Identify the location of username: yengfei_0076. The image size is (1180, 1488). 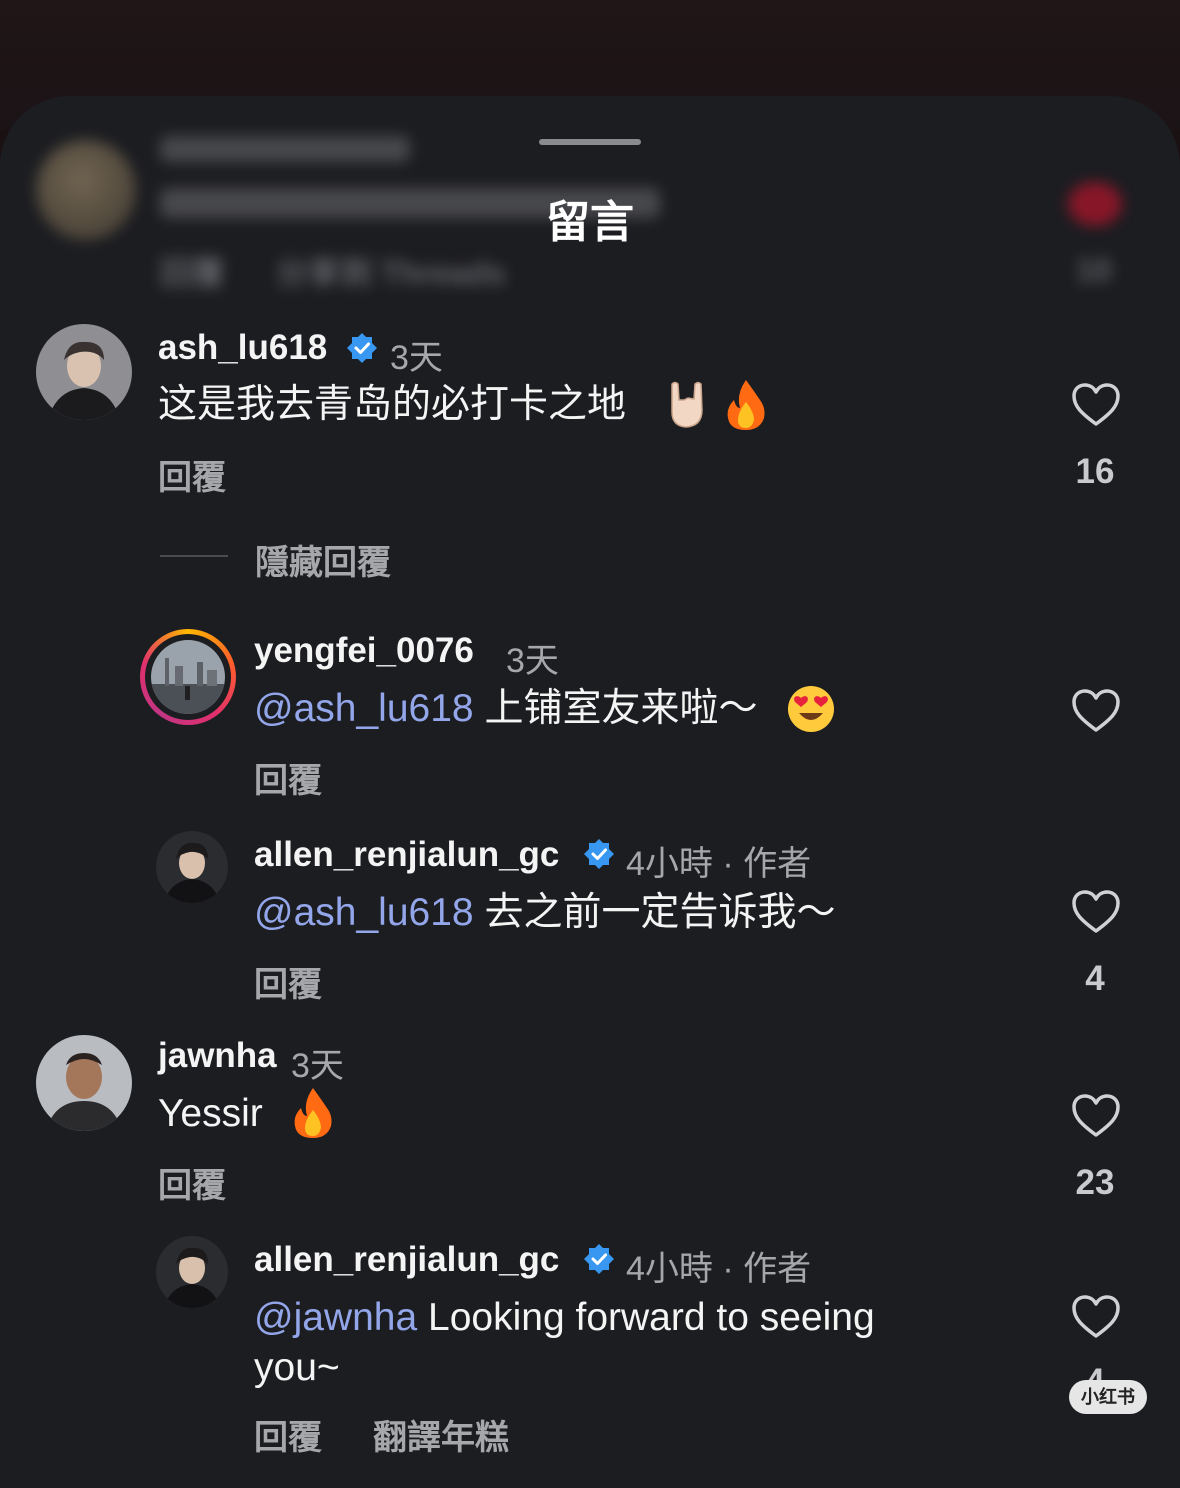
(364, 651).